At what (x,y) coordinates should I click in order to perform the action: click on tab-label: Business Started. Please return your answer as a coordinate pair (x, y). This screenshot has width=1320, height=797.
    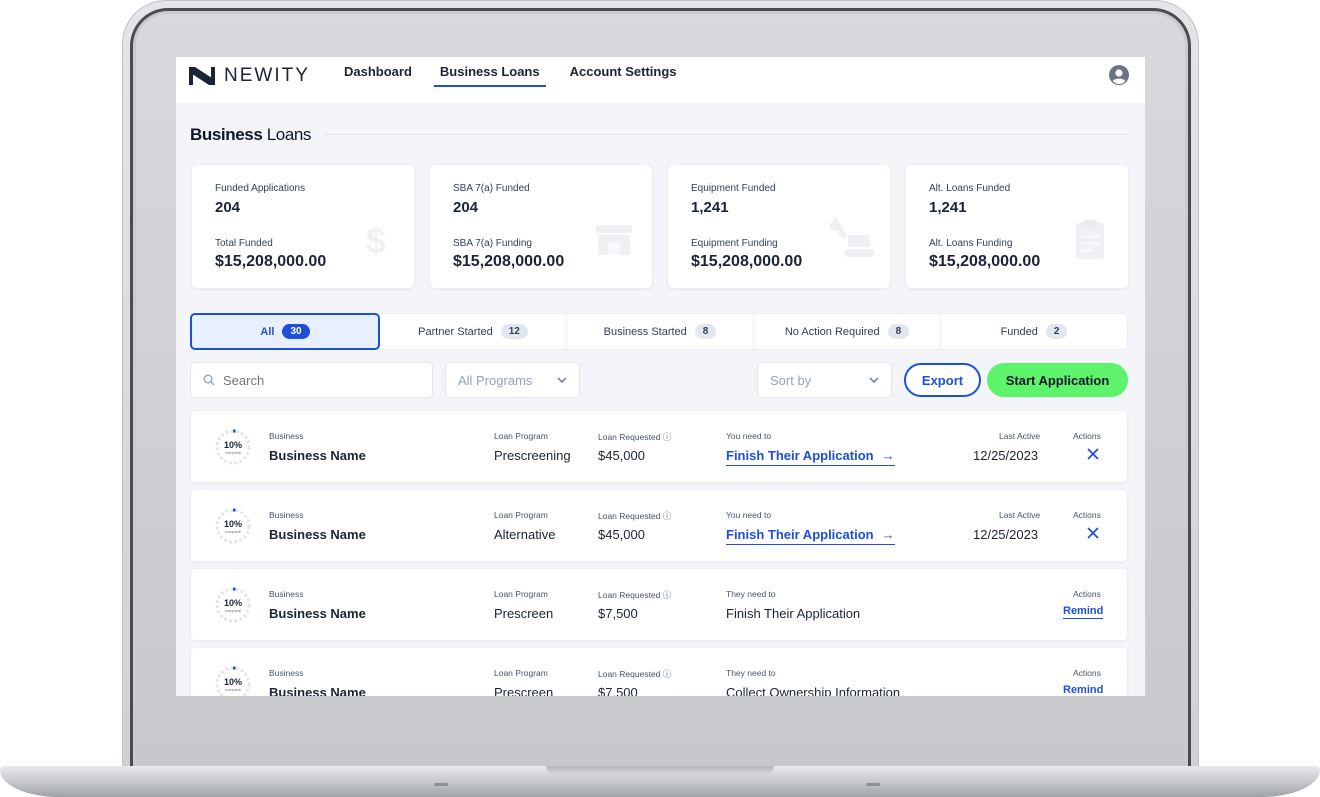
    Looking at the image, I should click on (645, 331).